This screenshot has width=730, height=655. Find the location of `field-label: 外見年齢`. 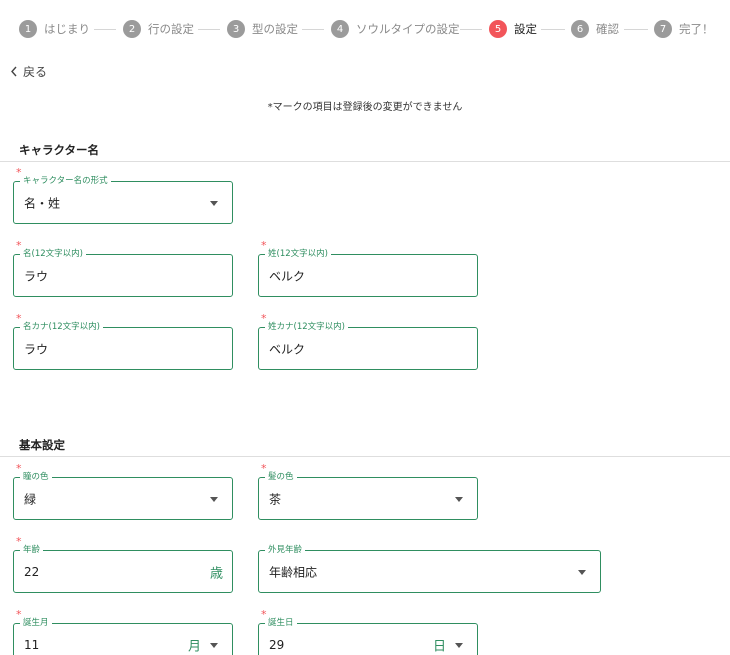

field-label: 外見年齢 is located at coordinates (285, 550).